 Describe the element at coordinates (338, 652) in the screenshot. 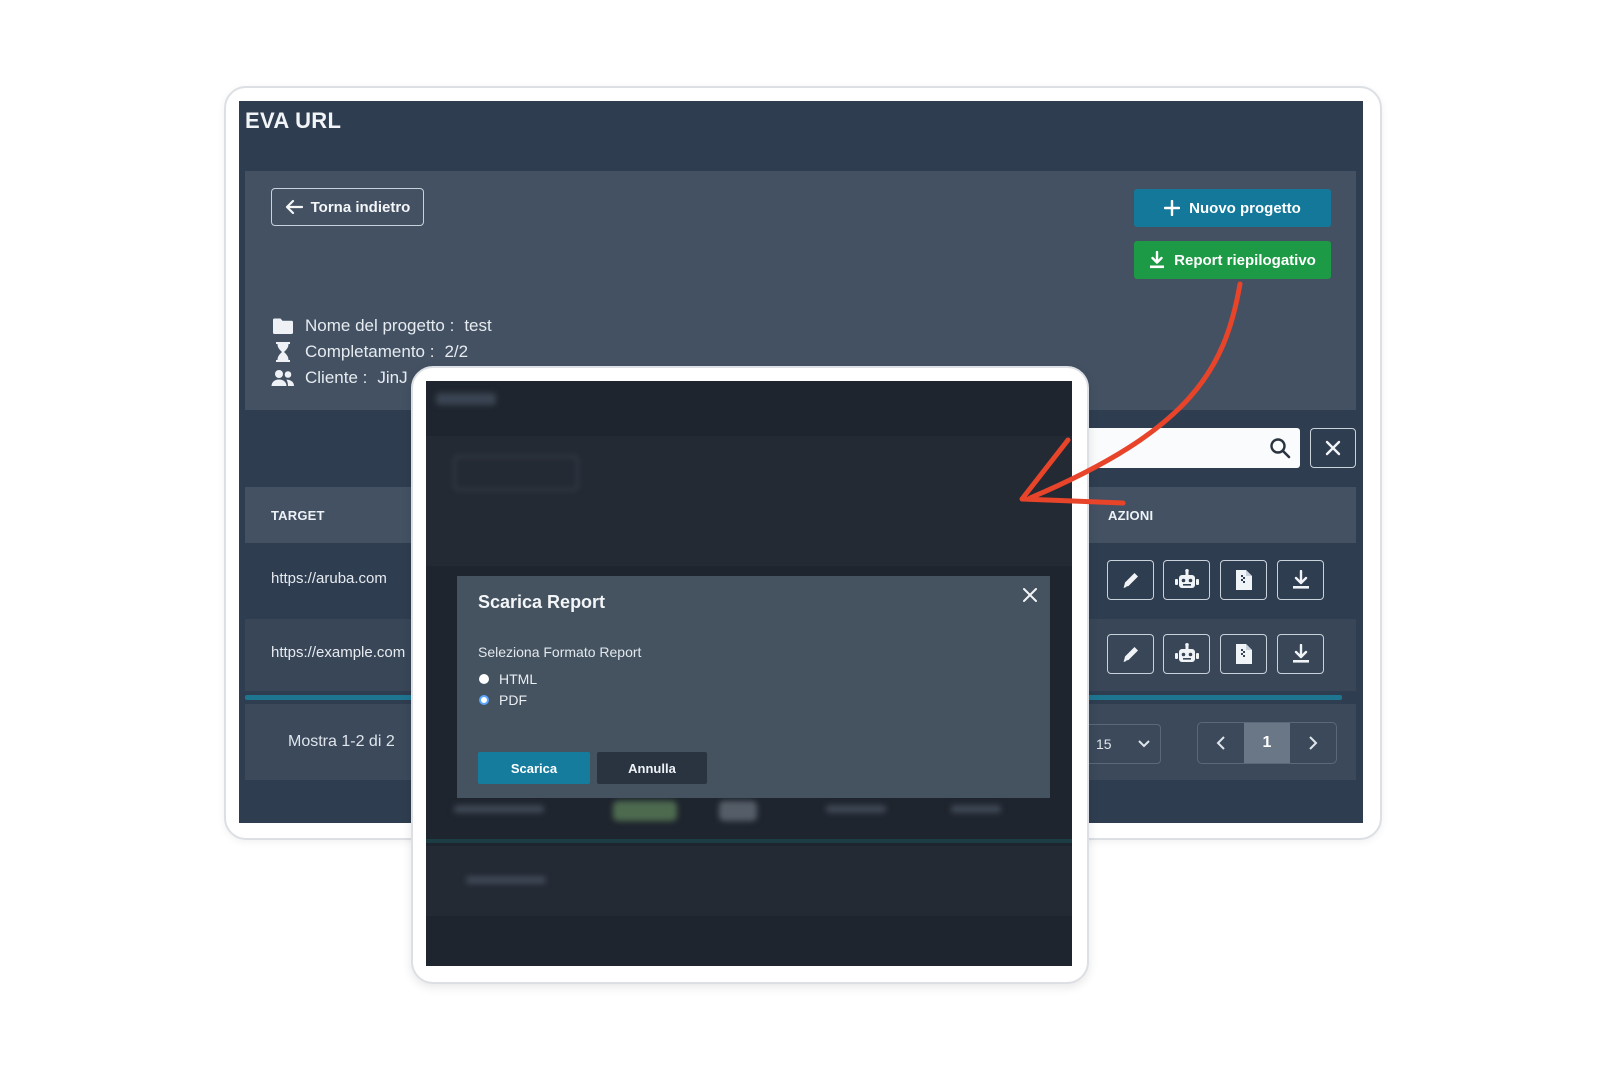

I see `row-target-url: https://example.com` at that location.